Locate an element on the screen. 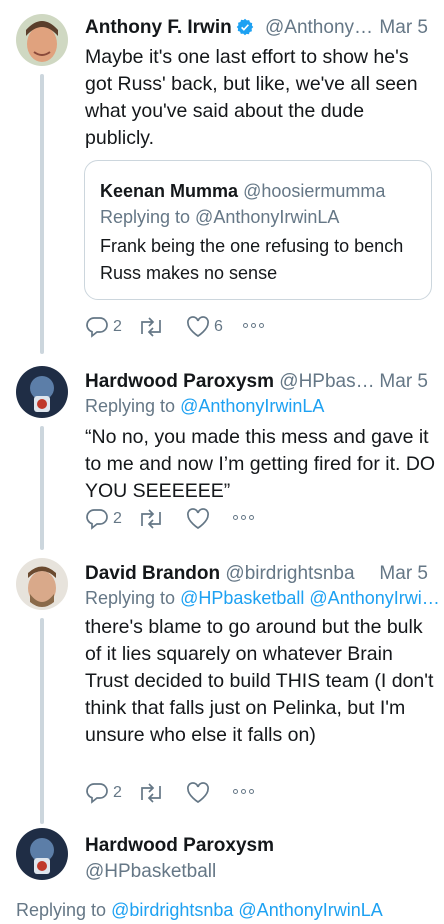 Image resolution: width=444 pixels, height=924 pixels. mention-link: @AnthonyIrwinLA is located at coordinates (252, 406).